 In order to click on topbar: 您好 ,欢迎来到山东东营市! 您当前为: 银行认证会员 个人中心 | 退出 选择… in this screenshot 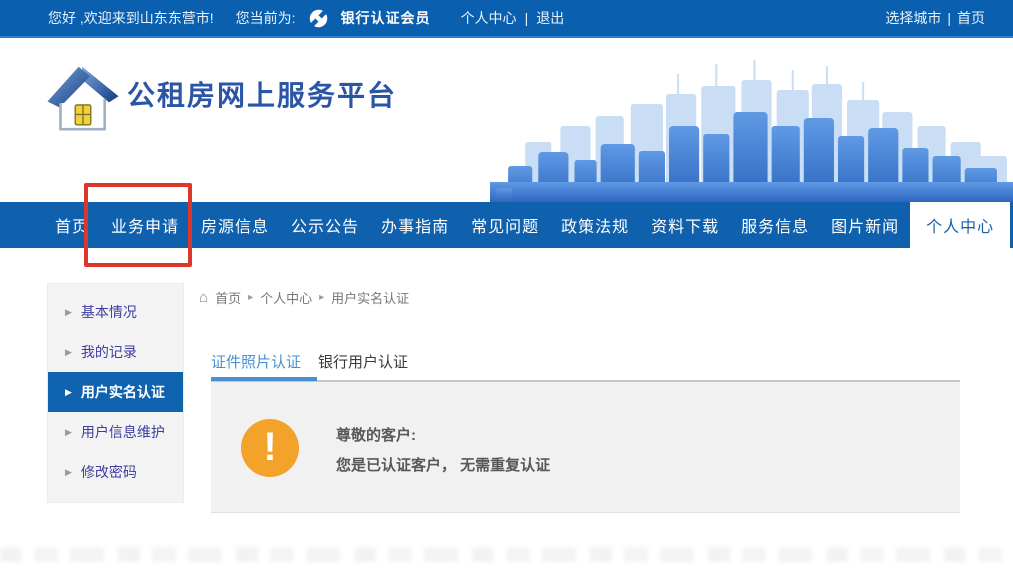, I will do `click(506, 19)`.